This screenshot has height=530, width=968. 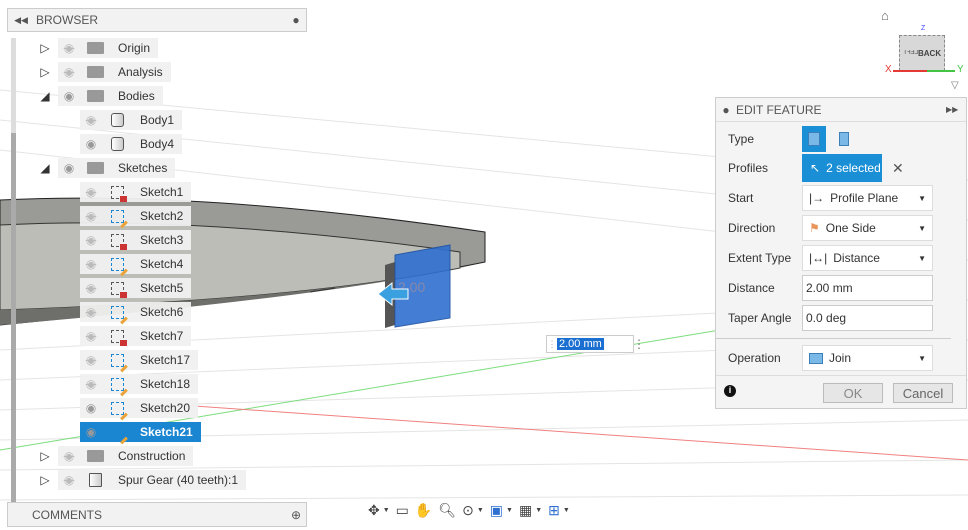 What do you see at coordinates (752, 228) in the screenshot?
I see `direction-label: Direction` at bounding box center [752, 228].